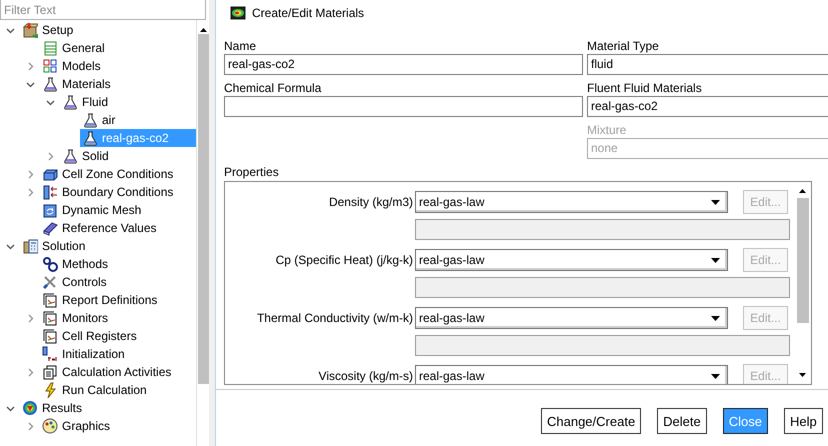 This screenshot has height=446, width=828. Describe the element at coordinates (77, 84) in the screenshot. I see `tree-item: Materials` at that location.